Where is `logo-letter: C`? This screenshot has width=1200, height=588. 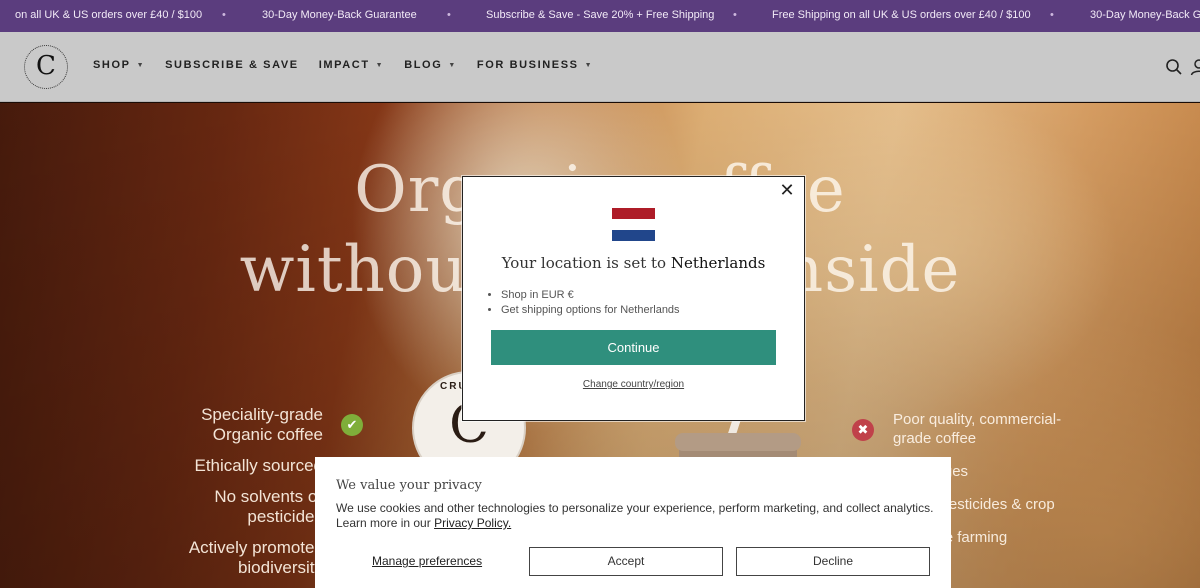 logo-letter: C is located at coordinates (46, 66).